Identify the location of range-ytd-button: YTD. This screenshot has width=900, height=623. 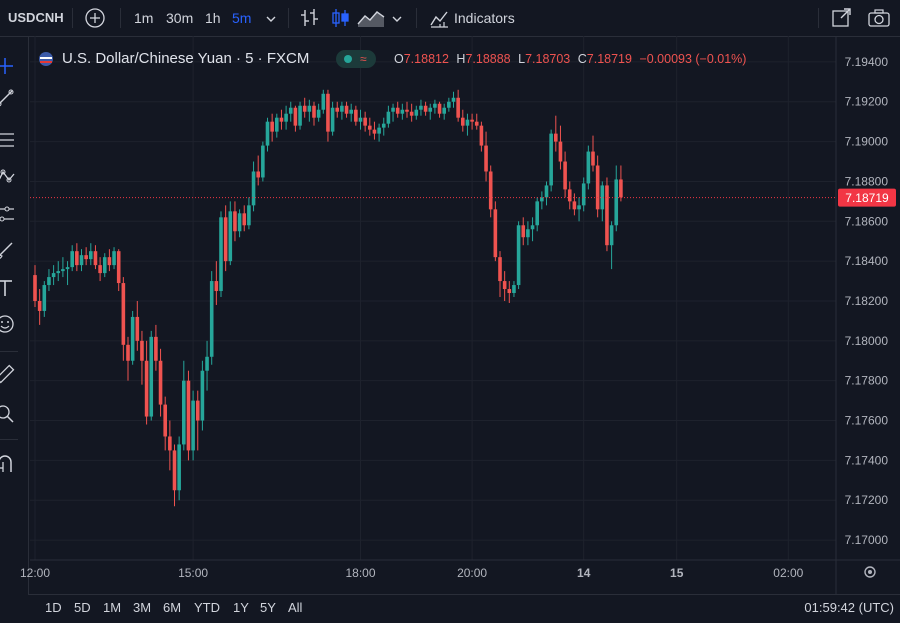
(207, 609).